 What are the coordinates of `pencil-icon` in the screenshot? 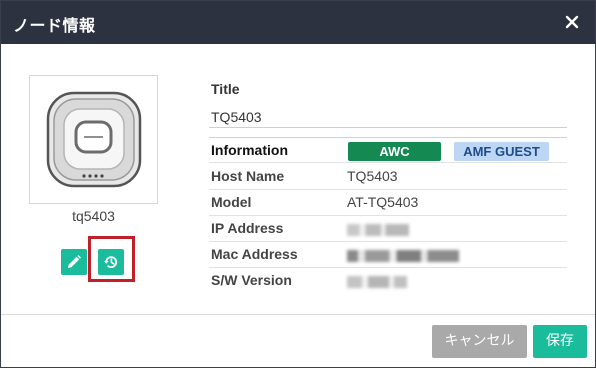 It's located at (74, 261).